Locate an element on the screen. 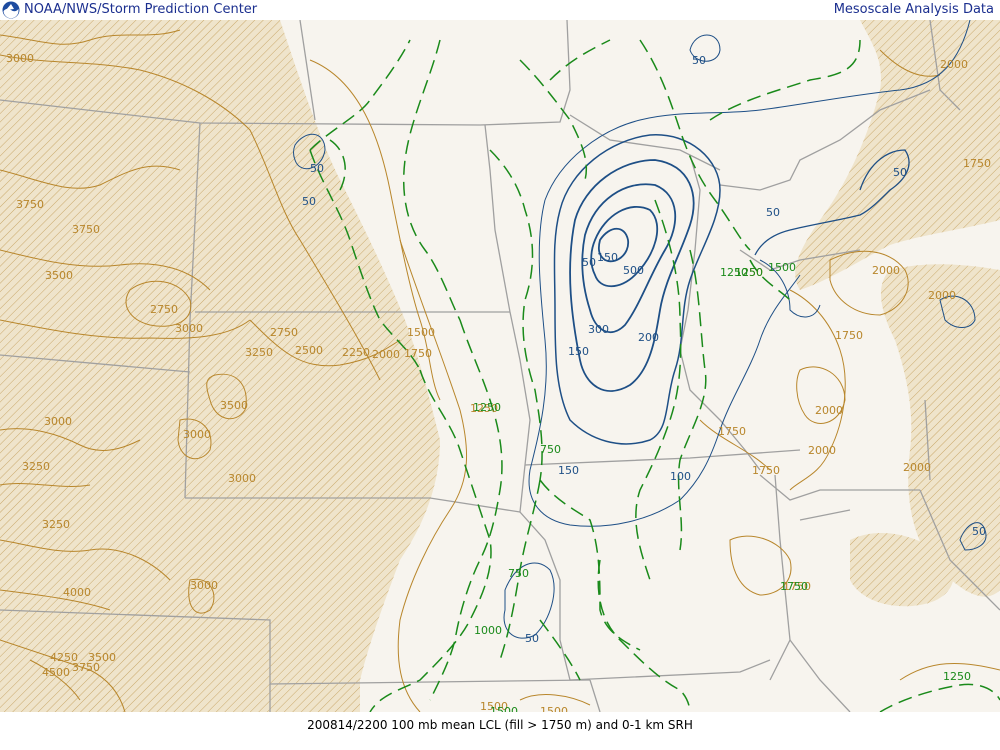 This screenshot has height=750, width=1000. srh-contour-label: 300 is located at coordinates (598, 329).